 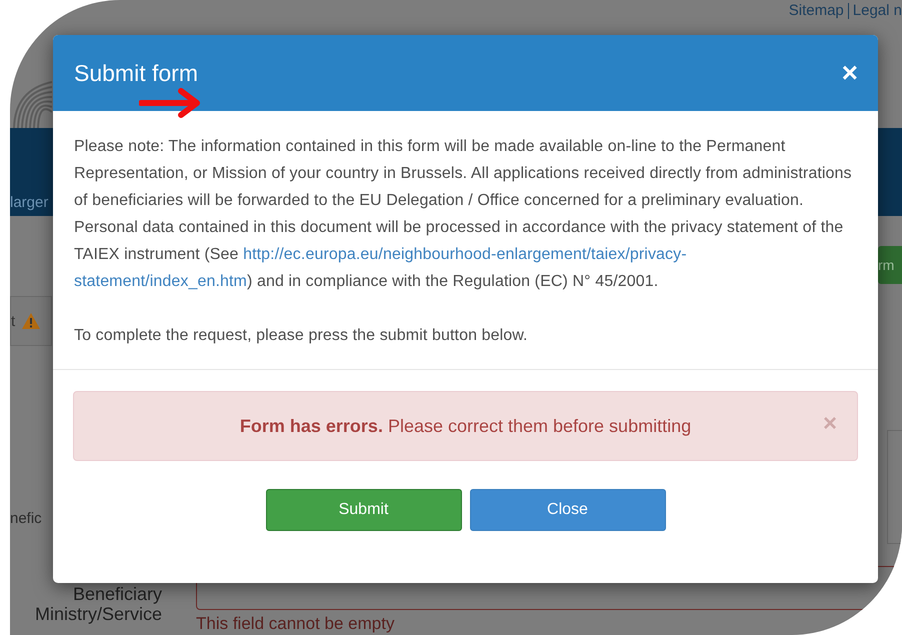 What do you see at coordinates (894, 487) in the screenshot?
I see `input-field` at bounding box center [894, 487].